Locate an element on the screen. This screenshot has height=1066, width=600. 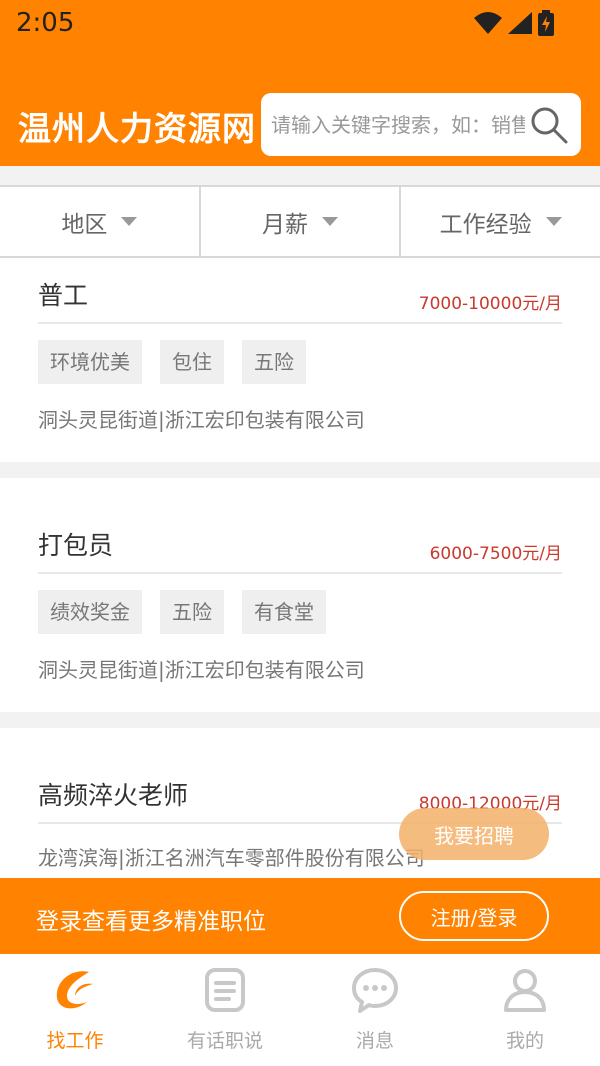
cell-signal-icon is located at coordinates (520, 23).